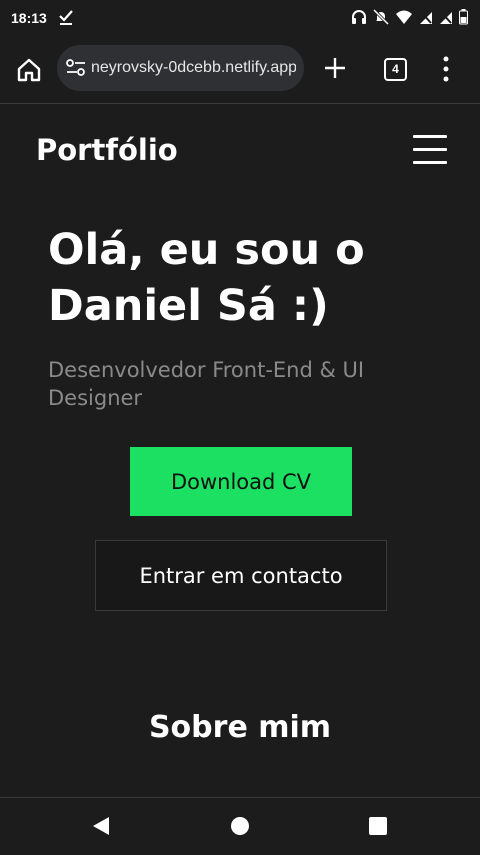  Describe the element at coordinates (381, 17) in the screenshot. I see `mute-icon` at that location.